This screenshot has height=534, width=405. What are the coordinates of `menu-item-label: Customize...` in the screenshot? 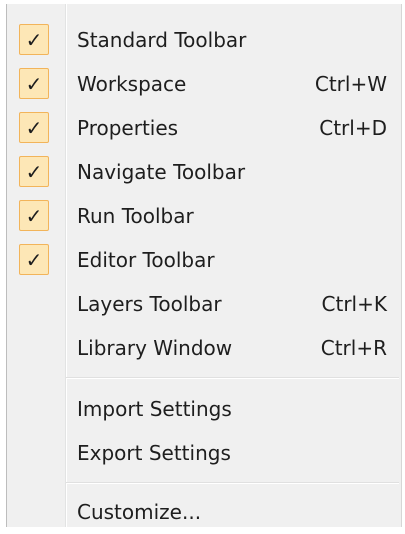 It's located at (139, 512).